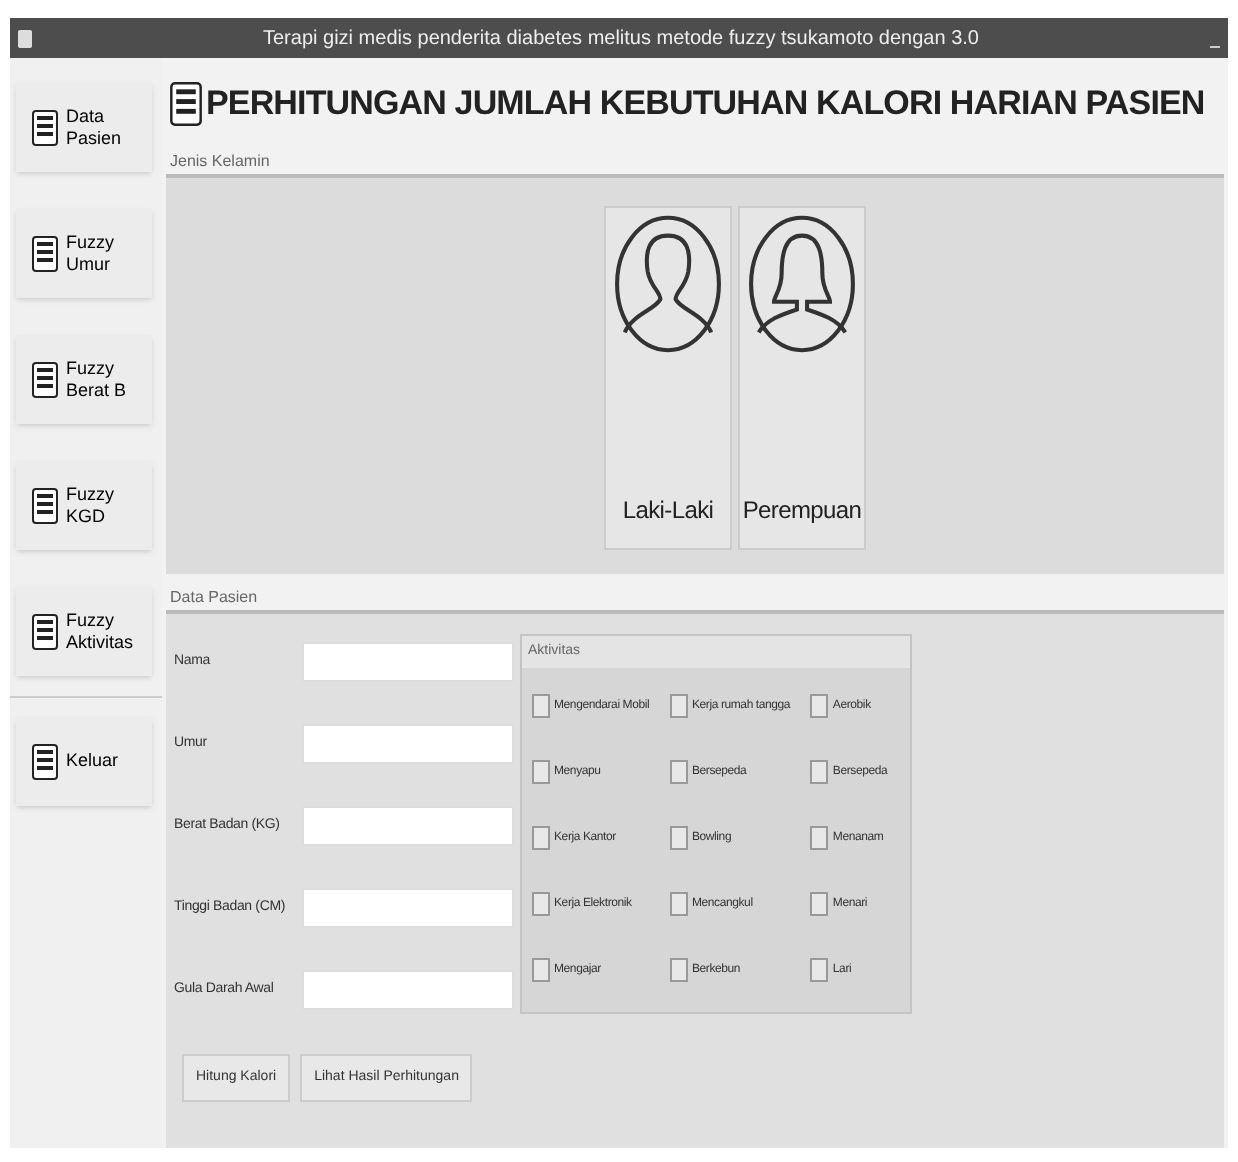  What do you see at coordinates (84, 506) in the screenshot?
I see `sidebar-item: Fuzzy KGD` at bounding box center [84, 506].